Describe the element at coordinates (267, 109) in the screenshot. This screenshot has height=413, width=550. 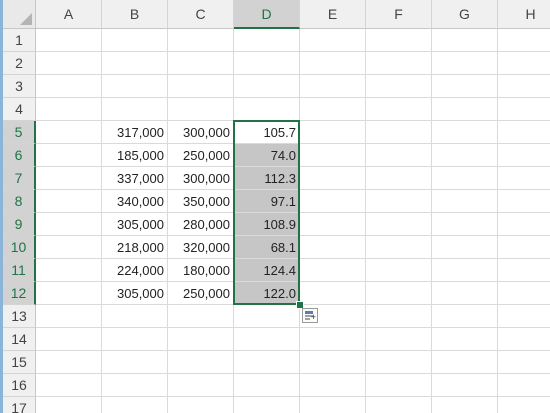
I see `cell-d4` at that location.